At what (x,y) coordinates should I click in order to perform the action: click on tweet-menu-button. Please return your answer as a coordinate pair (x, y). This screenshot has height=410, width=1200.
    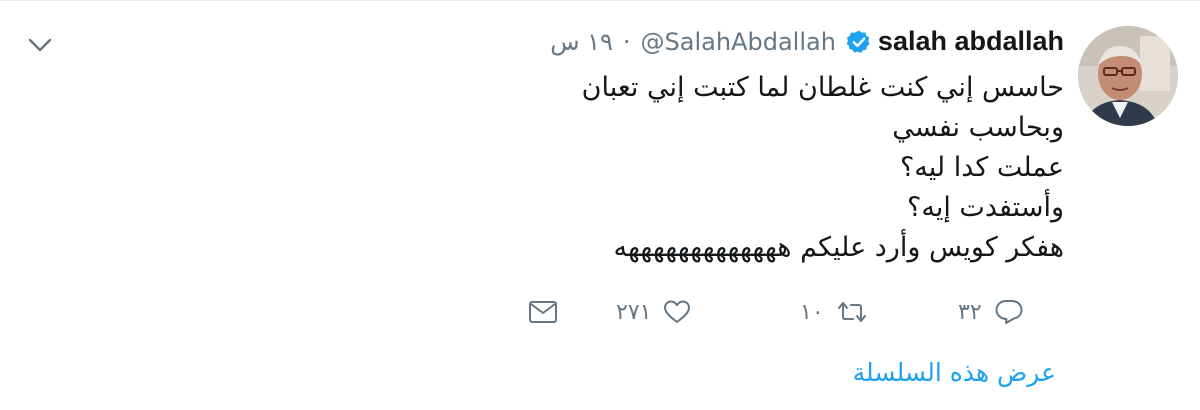
    Looking at the image, I should click on (40, 45).